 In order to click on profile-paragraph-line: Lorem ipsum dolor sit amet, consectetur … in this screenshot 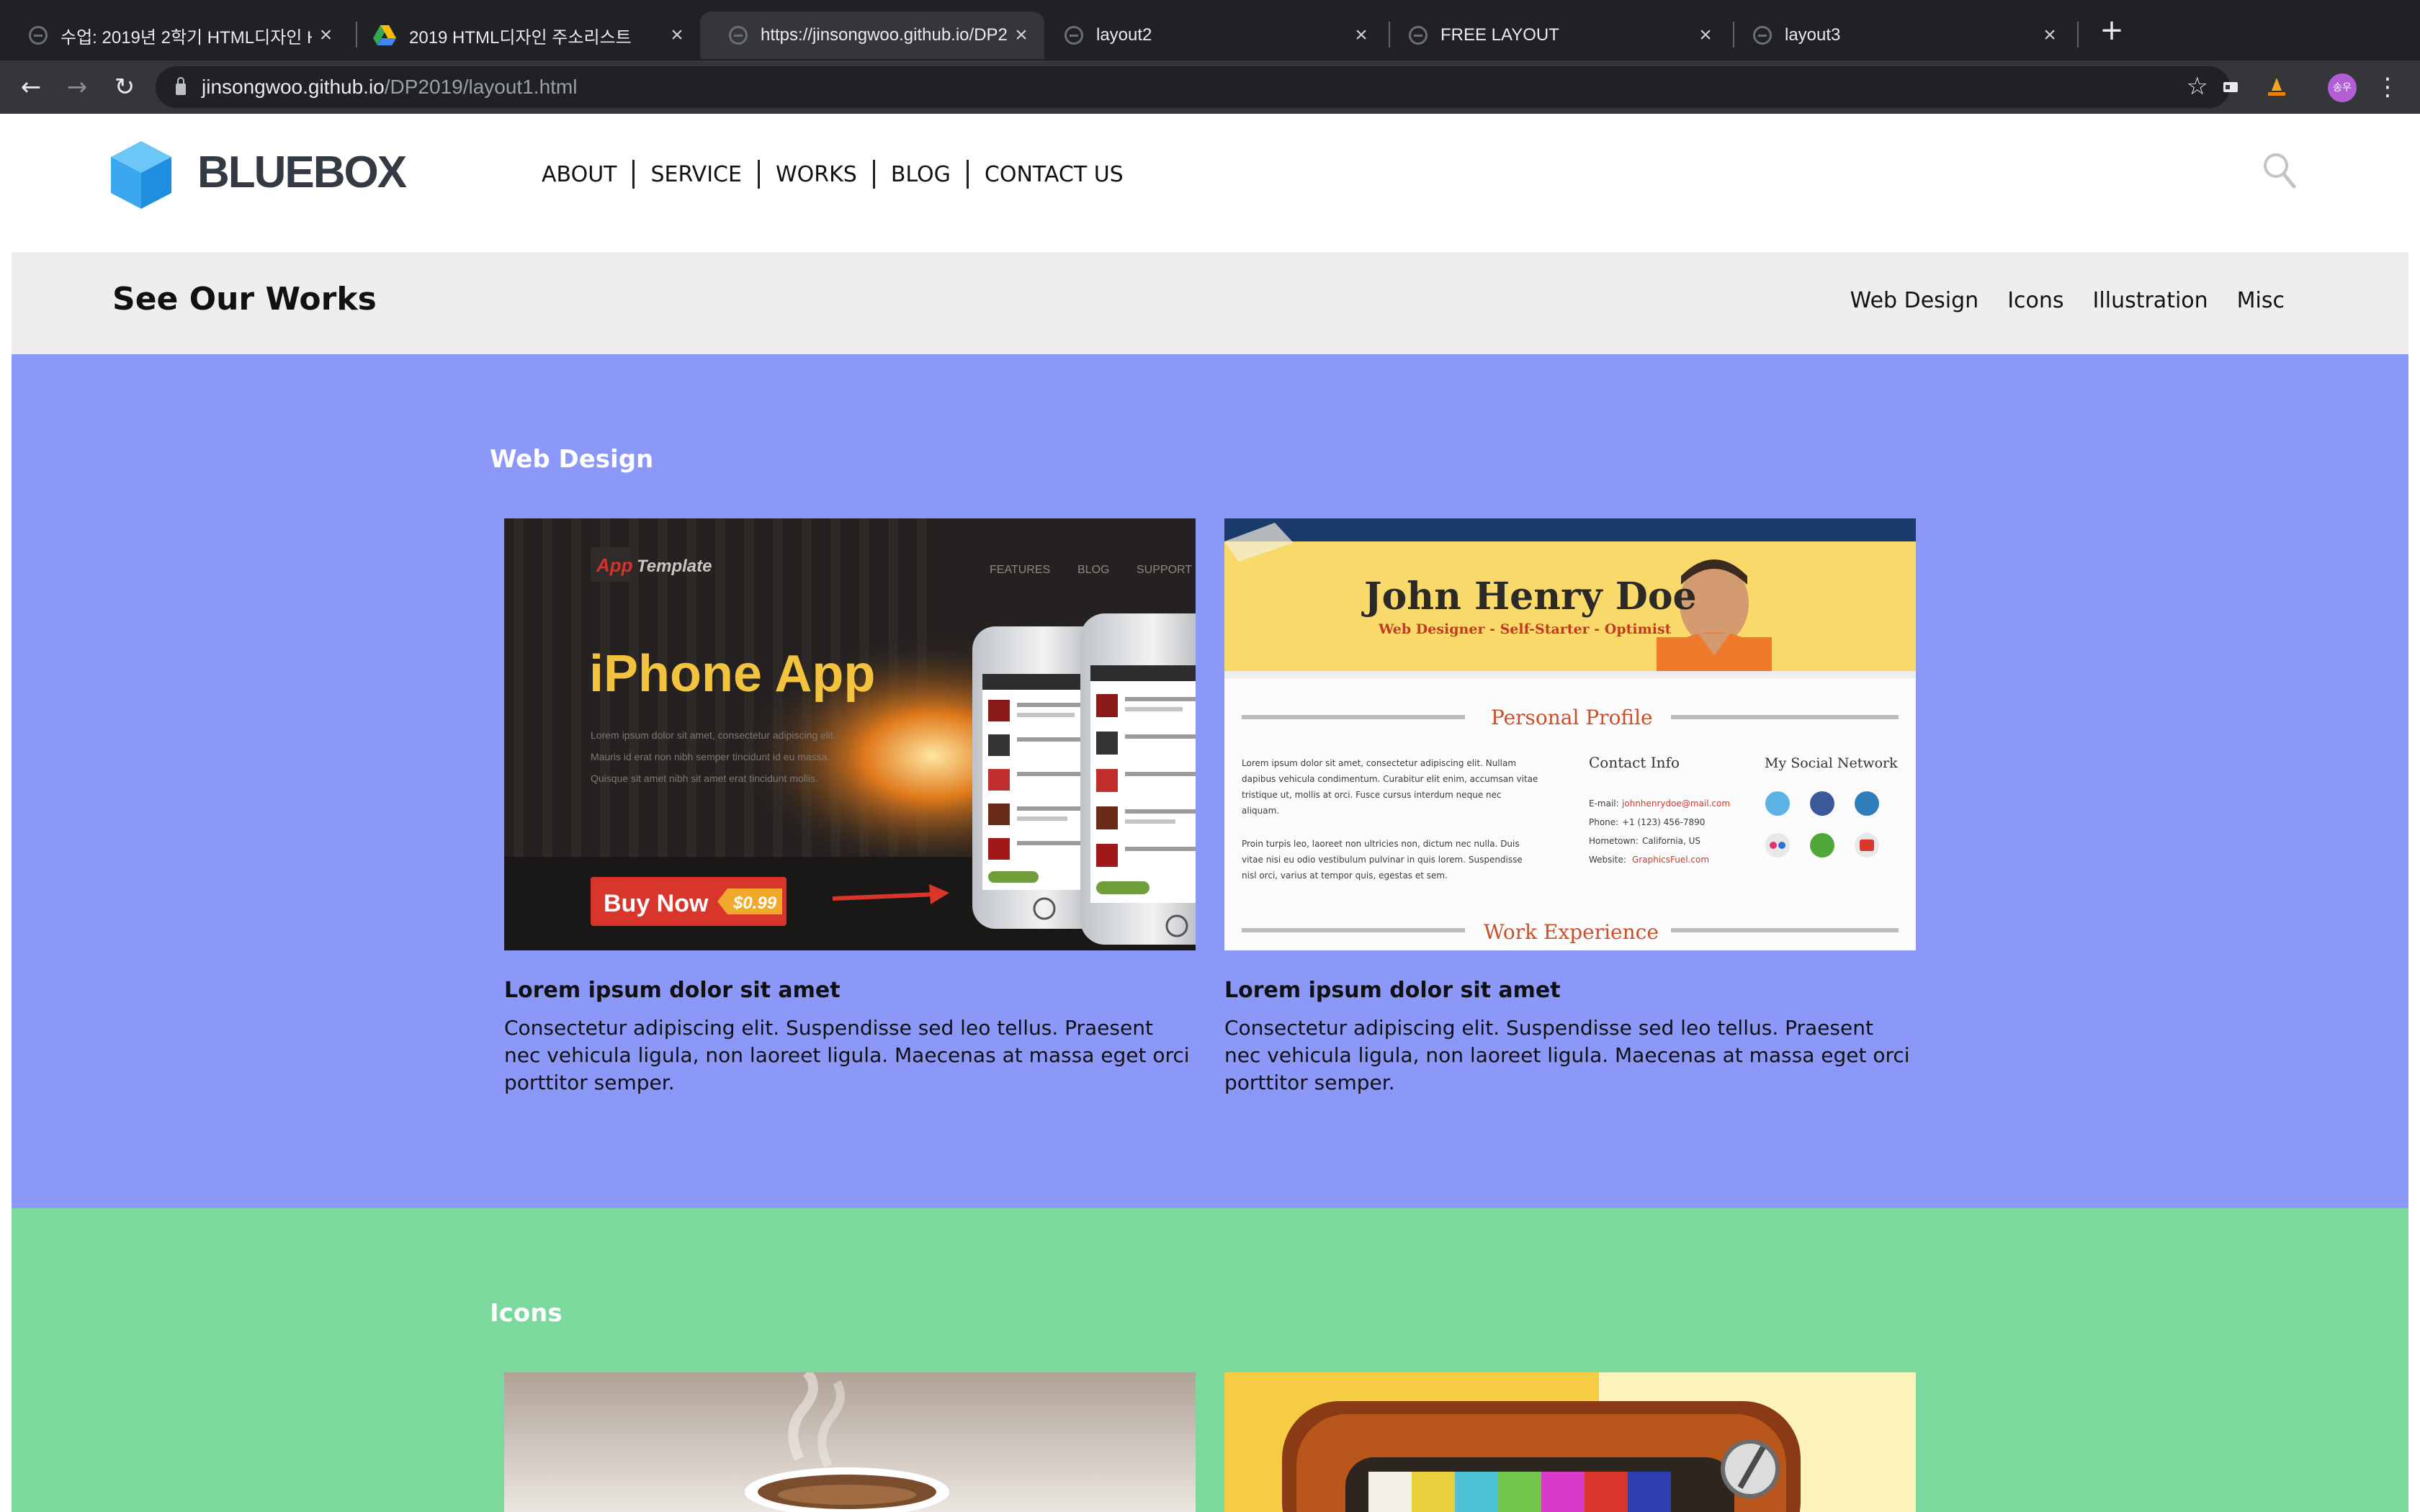, I will do `click(1379, 763)`.